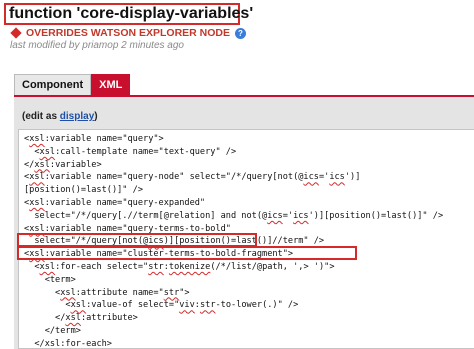  What do you see at coordinates (257, 305) in the screenshot?
I see `code-text: -to-lower(.)" />` at bounding box center [257, 305].